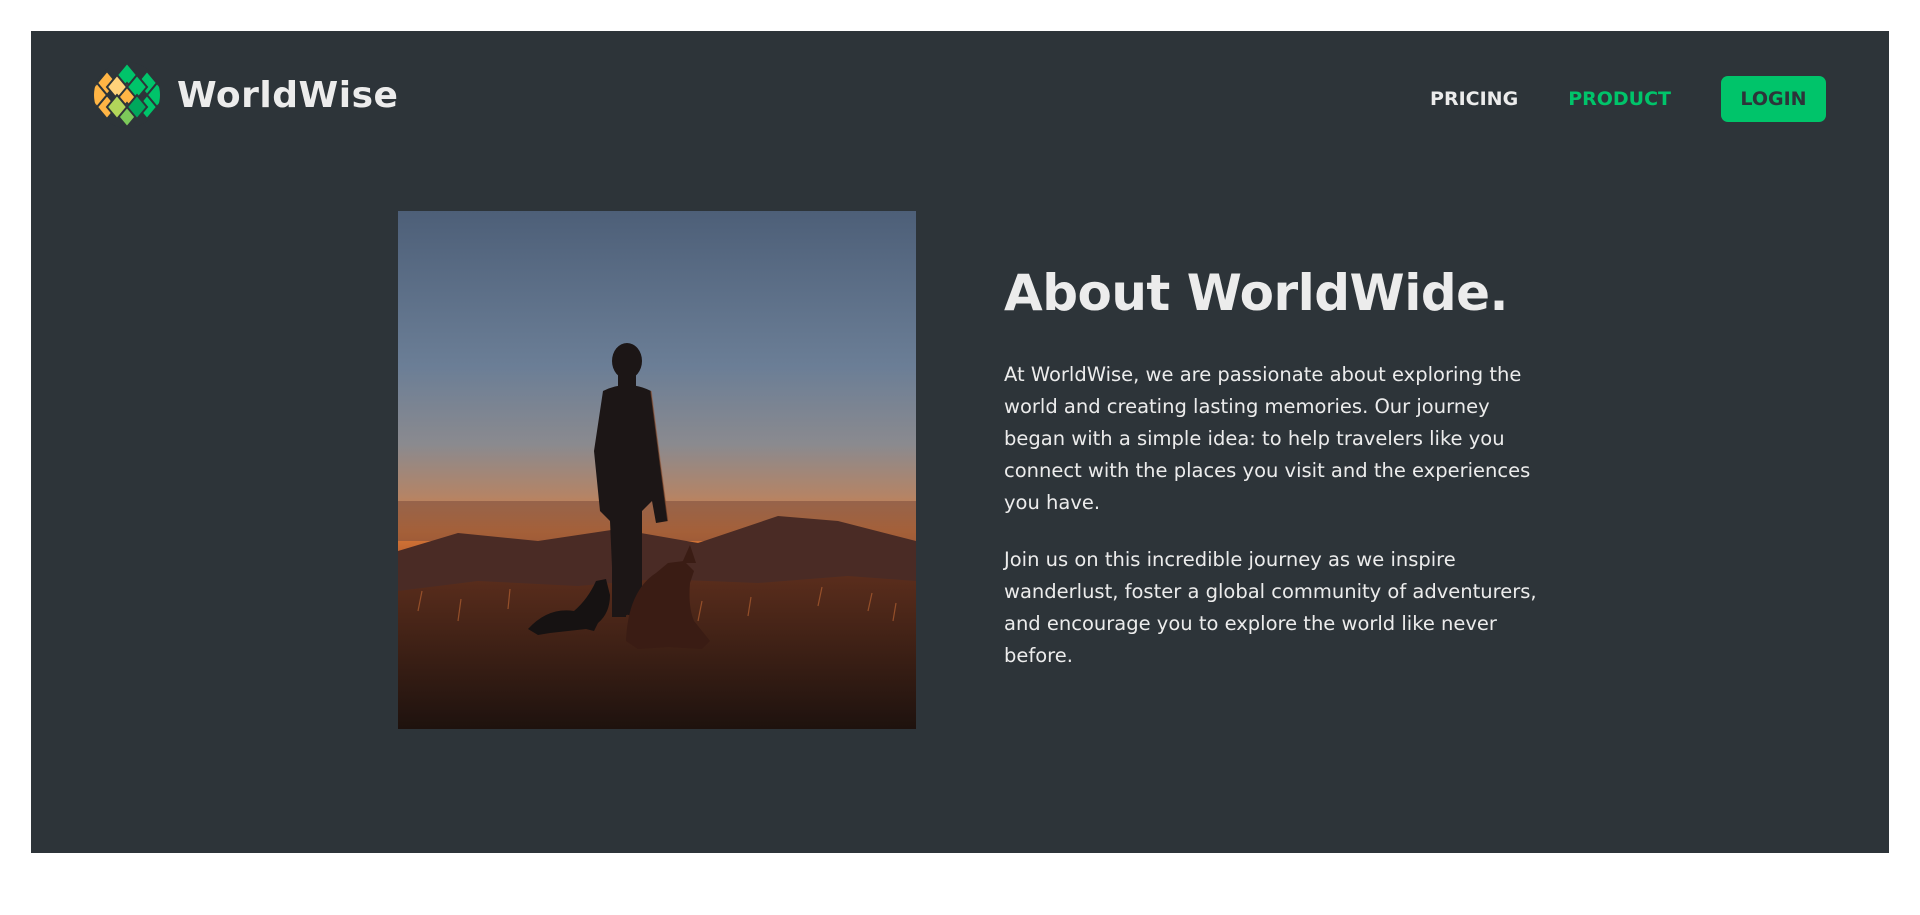 This screenshot has height=915, width=1920. I want to click on nav-link-pricing: PRICING, so click(1474, 99).